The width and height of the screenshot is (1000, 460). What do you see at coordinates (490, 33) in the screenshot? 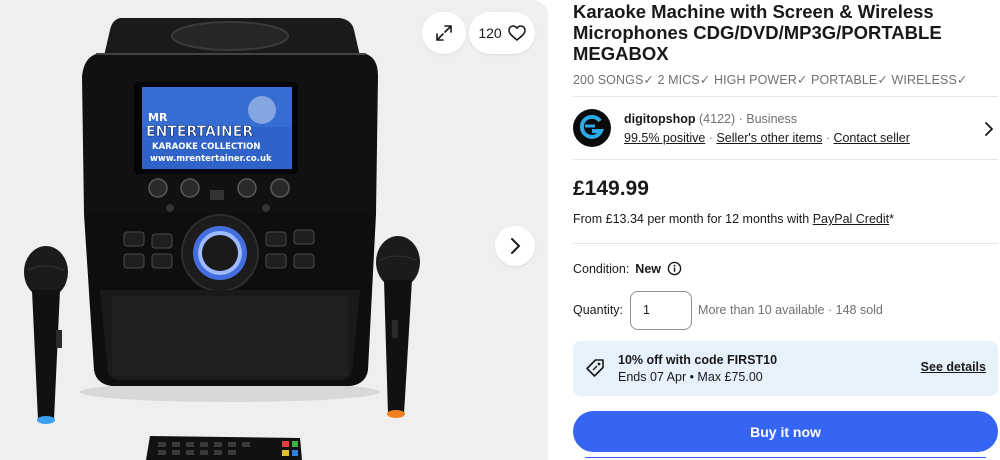
I see `watch-count: 120` at bounding box center [490, 33].